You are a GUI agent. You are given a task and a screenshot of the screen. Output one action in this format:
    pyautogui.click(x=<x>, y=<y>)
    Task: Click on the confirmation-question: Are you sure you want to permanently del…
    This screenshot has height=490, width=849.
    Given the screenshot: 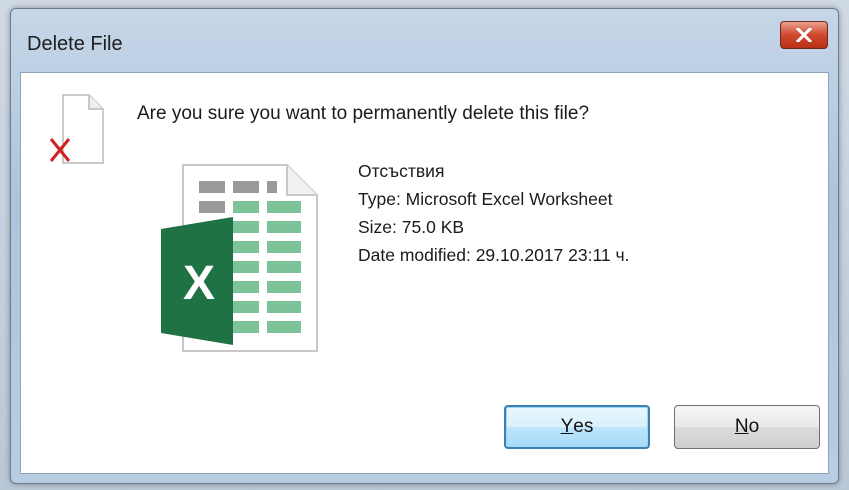 What is the action you would take?
    pyautogui.click(x=363, y=113)
    